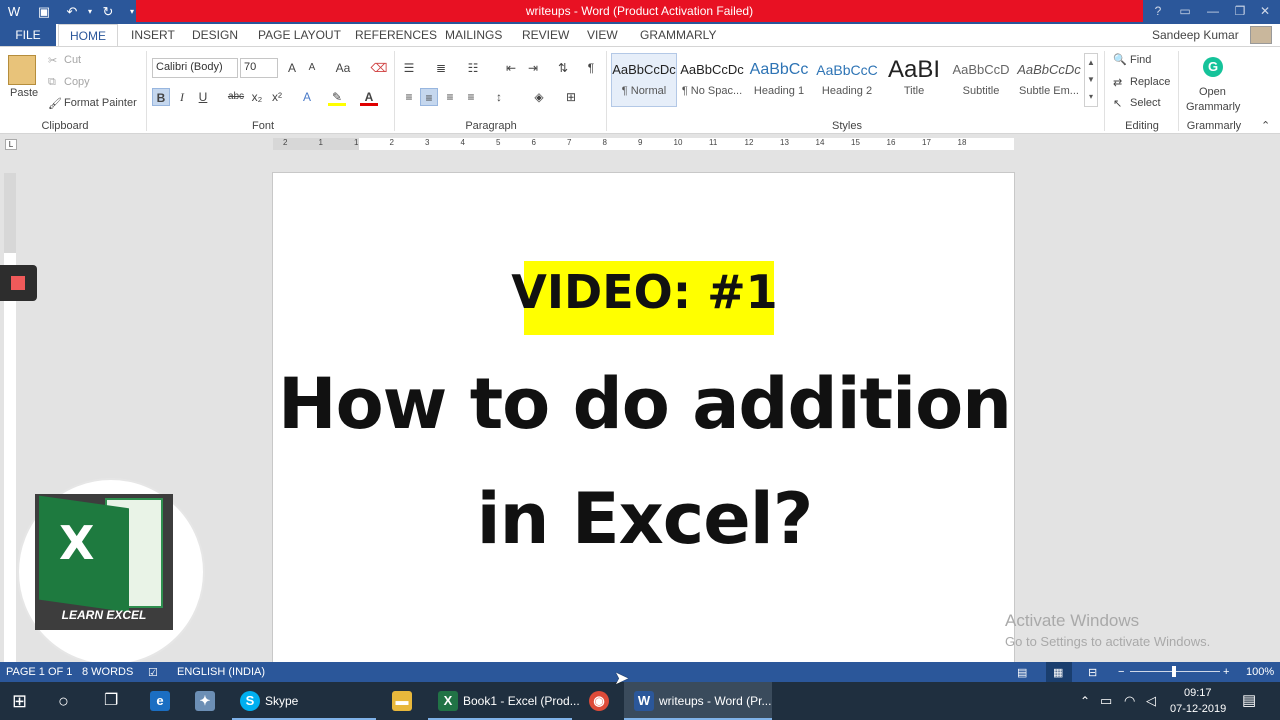  What do you see at coordinates (914, 81) in the screenshot?
I see `style-title: AaBI Title` at bounding box center [914, 81].